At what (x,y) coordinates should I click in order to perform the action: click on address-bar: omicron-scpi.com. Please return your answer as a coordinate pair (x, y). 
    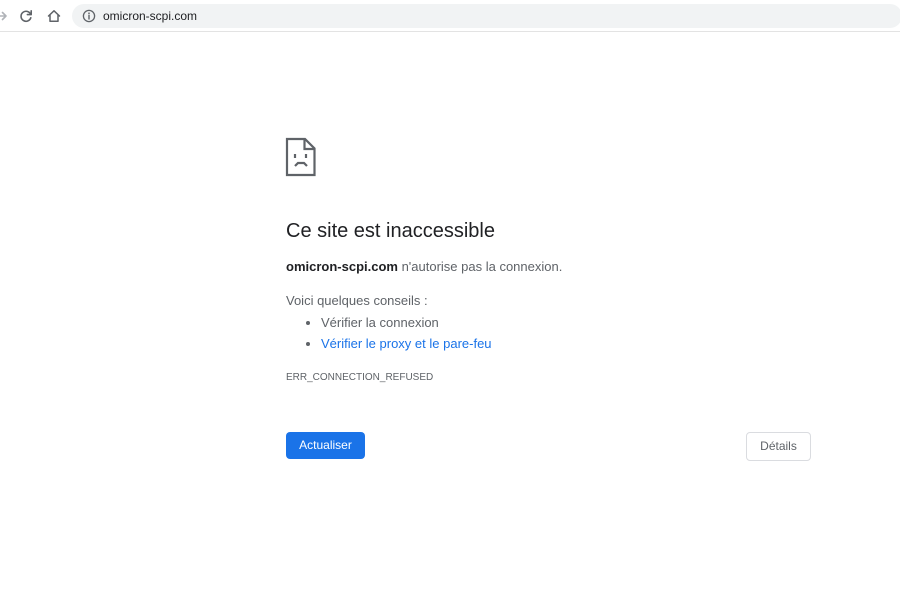
    Looking at the image, I should click on (486, 16).